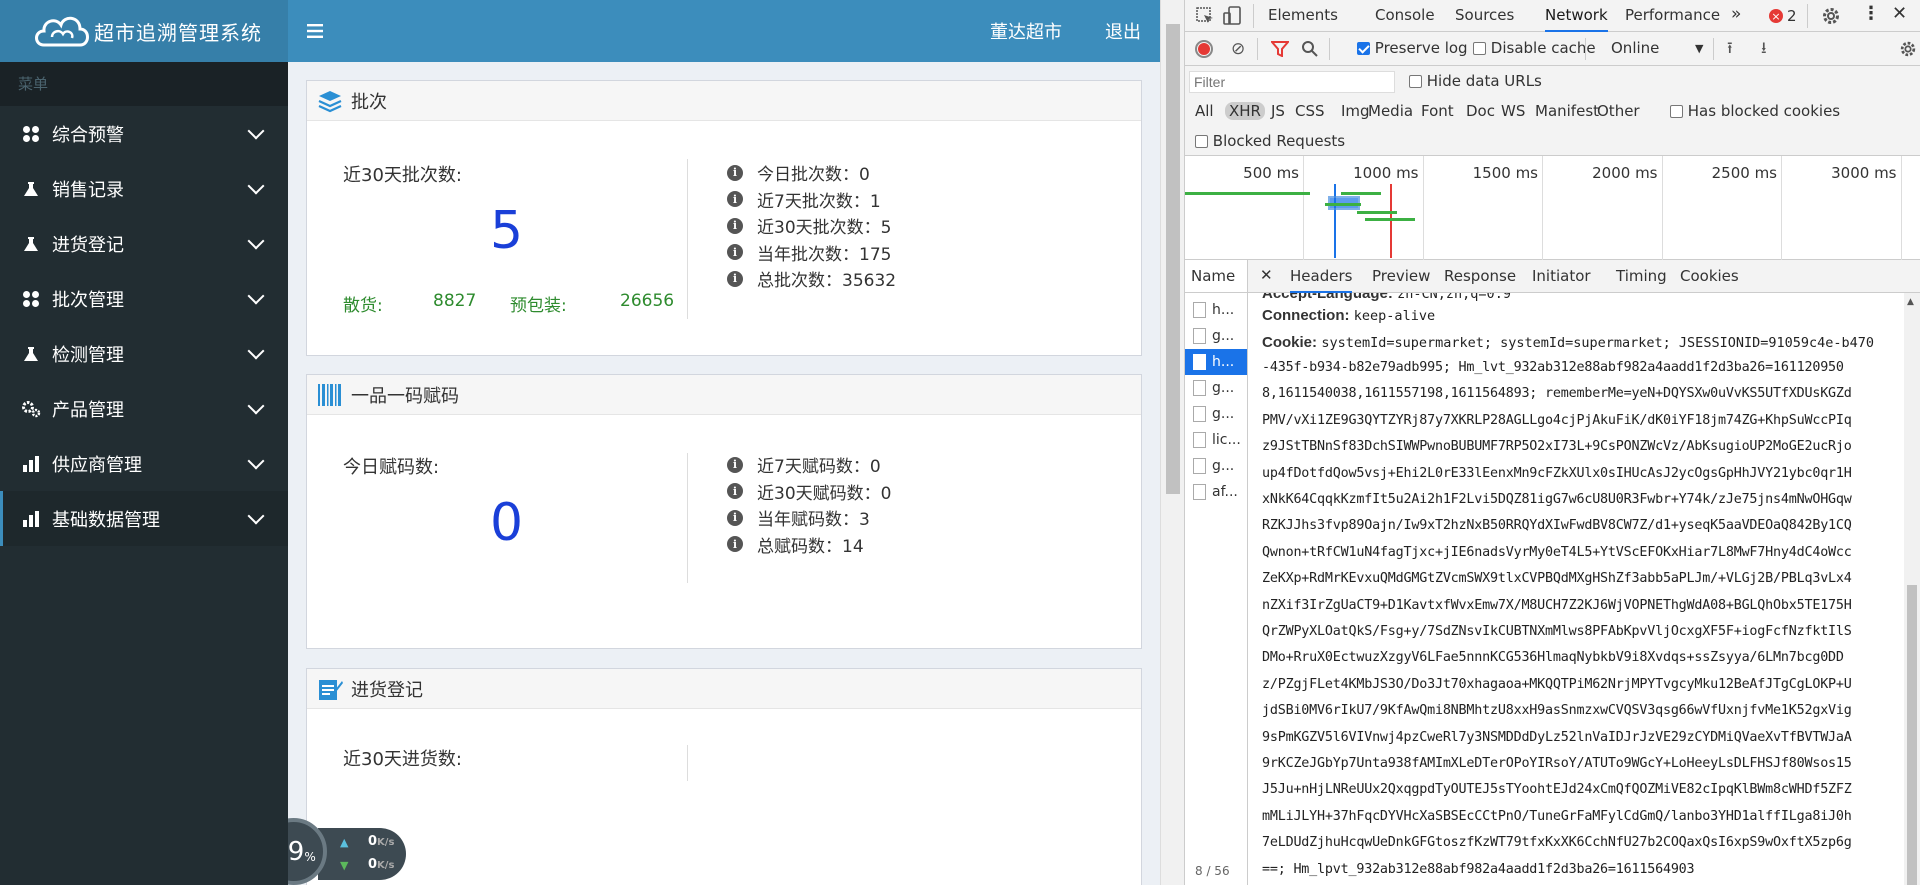 This screenshot has height=885, width=1920. What do you see at coordinates (1310, 111) in the screenshot?
I see `type-filter-css: CSS` at bounding box center [1310, 111].